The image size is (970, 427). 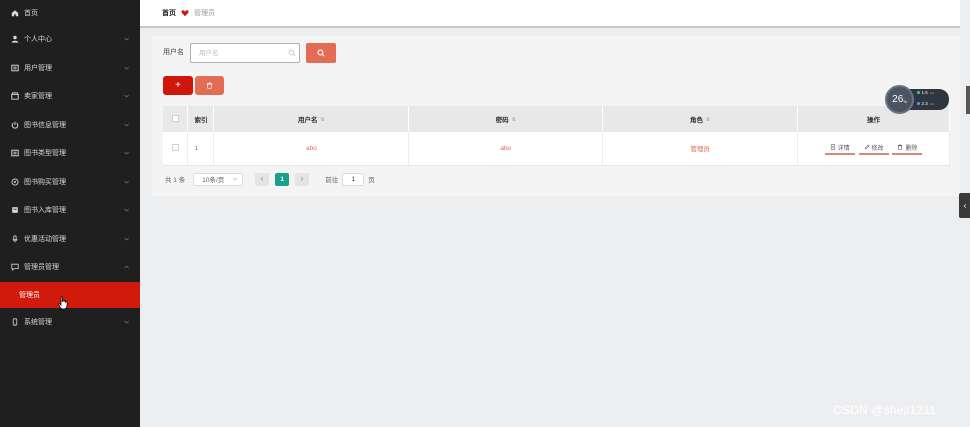 What do you see at coordinates (925, 103) in the screenshot?
I see `download-speed: 2.3 K/s` at bounding box center [925, 103].